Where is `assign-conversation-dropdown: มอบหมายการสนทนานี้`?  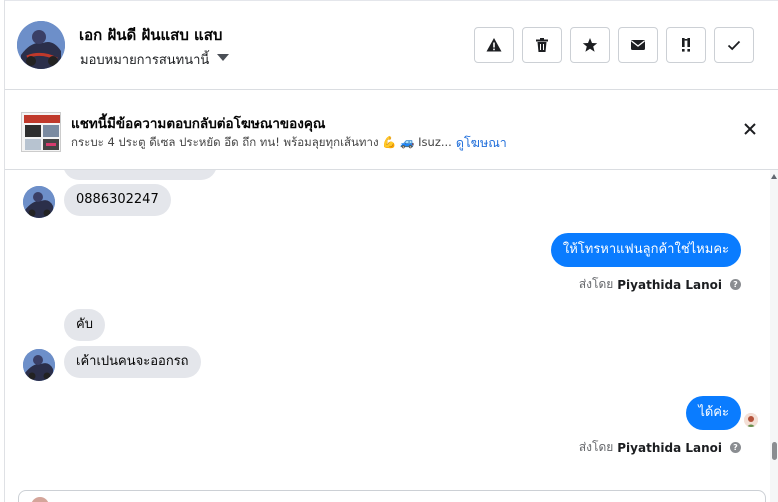 assign-conversation-dropdown: มอบหมายการสนทนานี้ is located at coordinates (155, 59).